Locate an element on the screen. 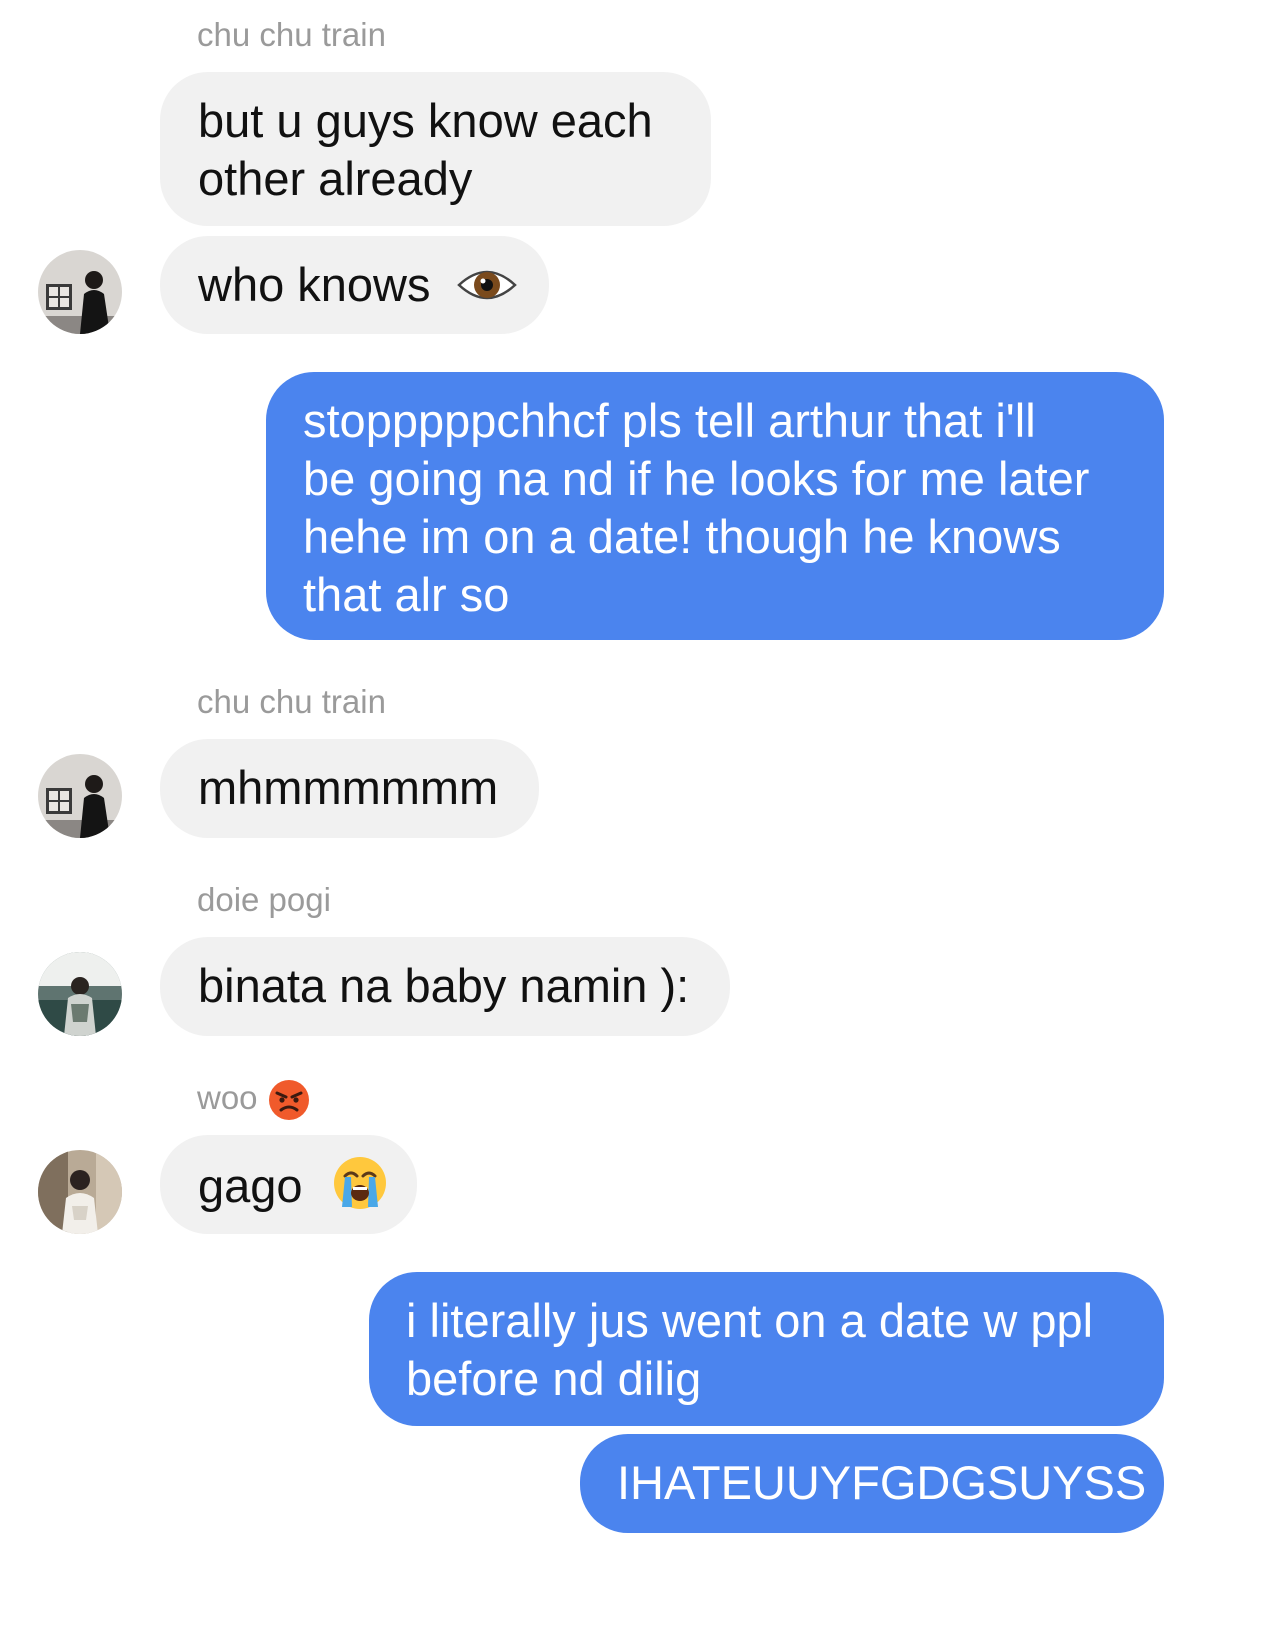 Image resolution: width=1284 pixels, height=1629 pixels. loudly-crying-face-icon is located at coordinates (360, 1189).